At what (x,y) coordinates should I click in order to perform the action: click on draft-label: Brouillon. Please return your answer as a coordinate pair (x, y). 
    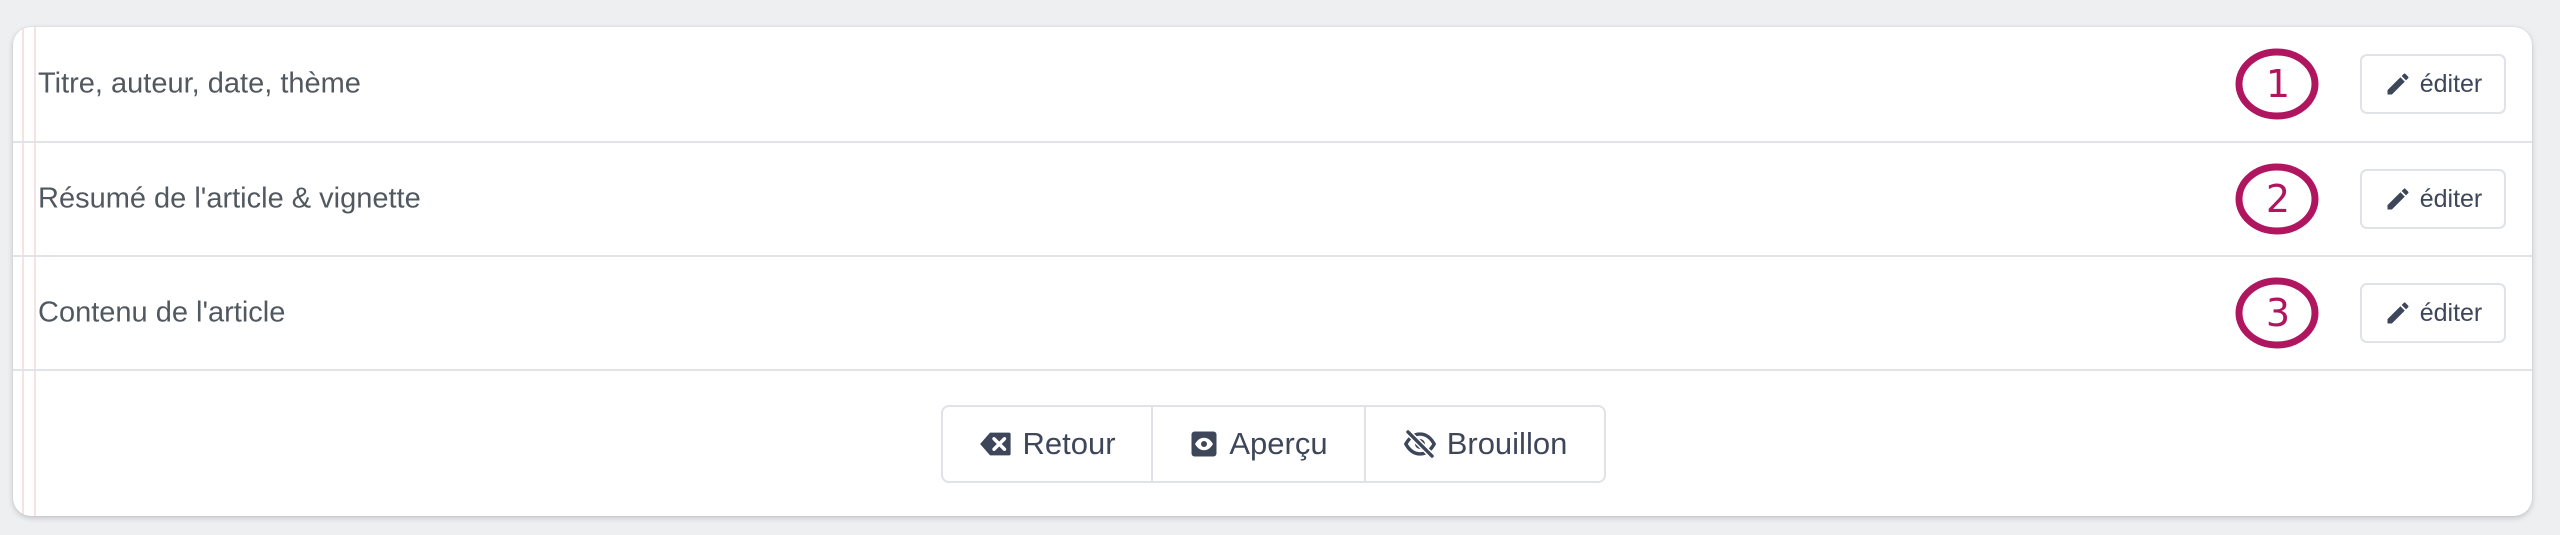
    Looking at the image, I should click on (1507, 443).